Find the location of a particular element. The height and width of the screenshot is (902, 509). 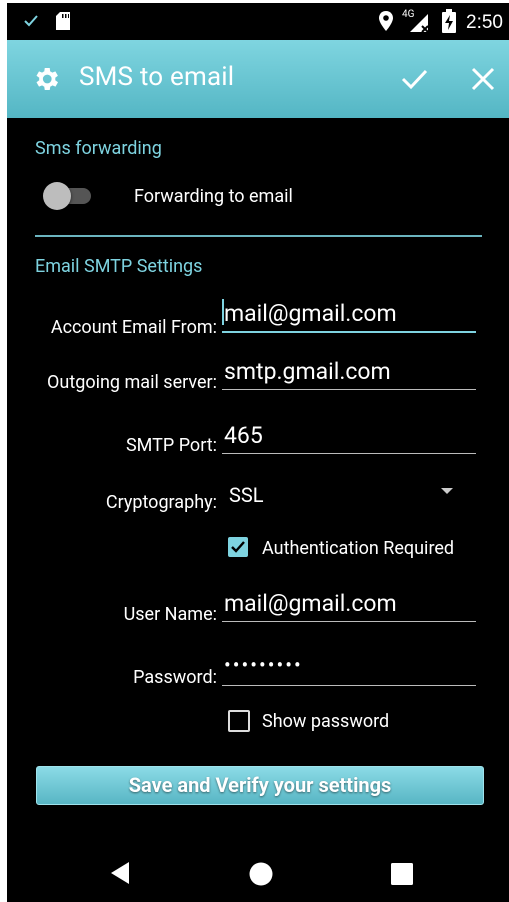

confirm-check-icon is located at coordinates (414, 81).